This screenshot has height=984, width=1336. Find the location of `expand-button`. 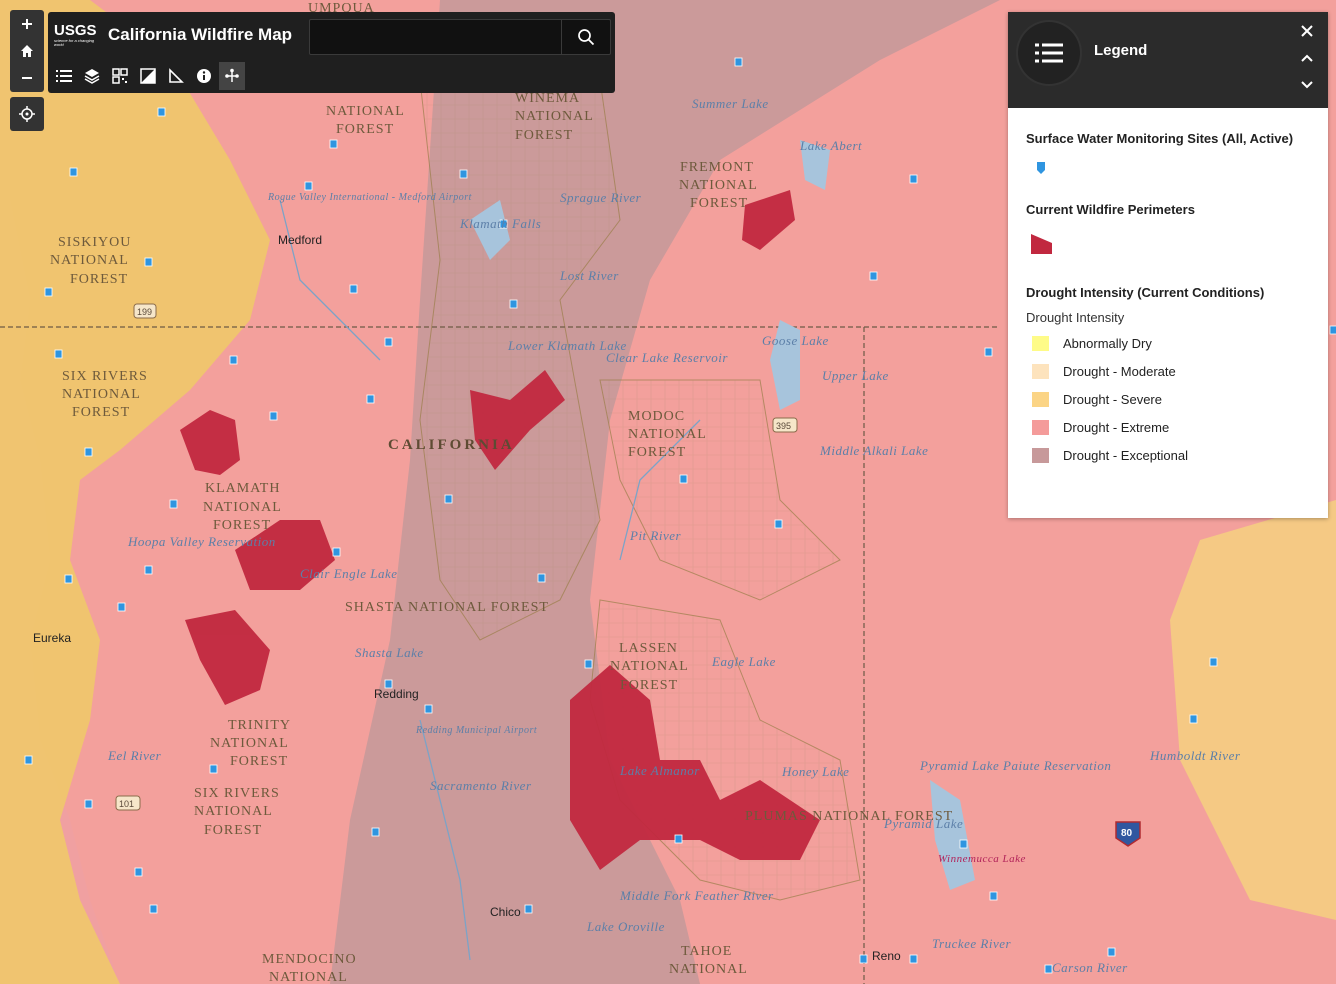

expand-button is located at coordinates (1307, 85).